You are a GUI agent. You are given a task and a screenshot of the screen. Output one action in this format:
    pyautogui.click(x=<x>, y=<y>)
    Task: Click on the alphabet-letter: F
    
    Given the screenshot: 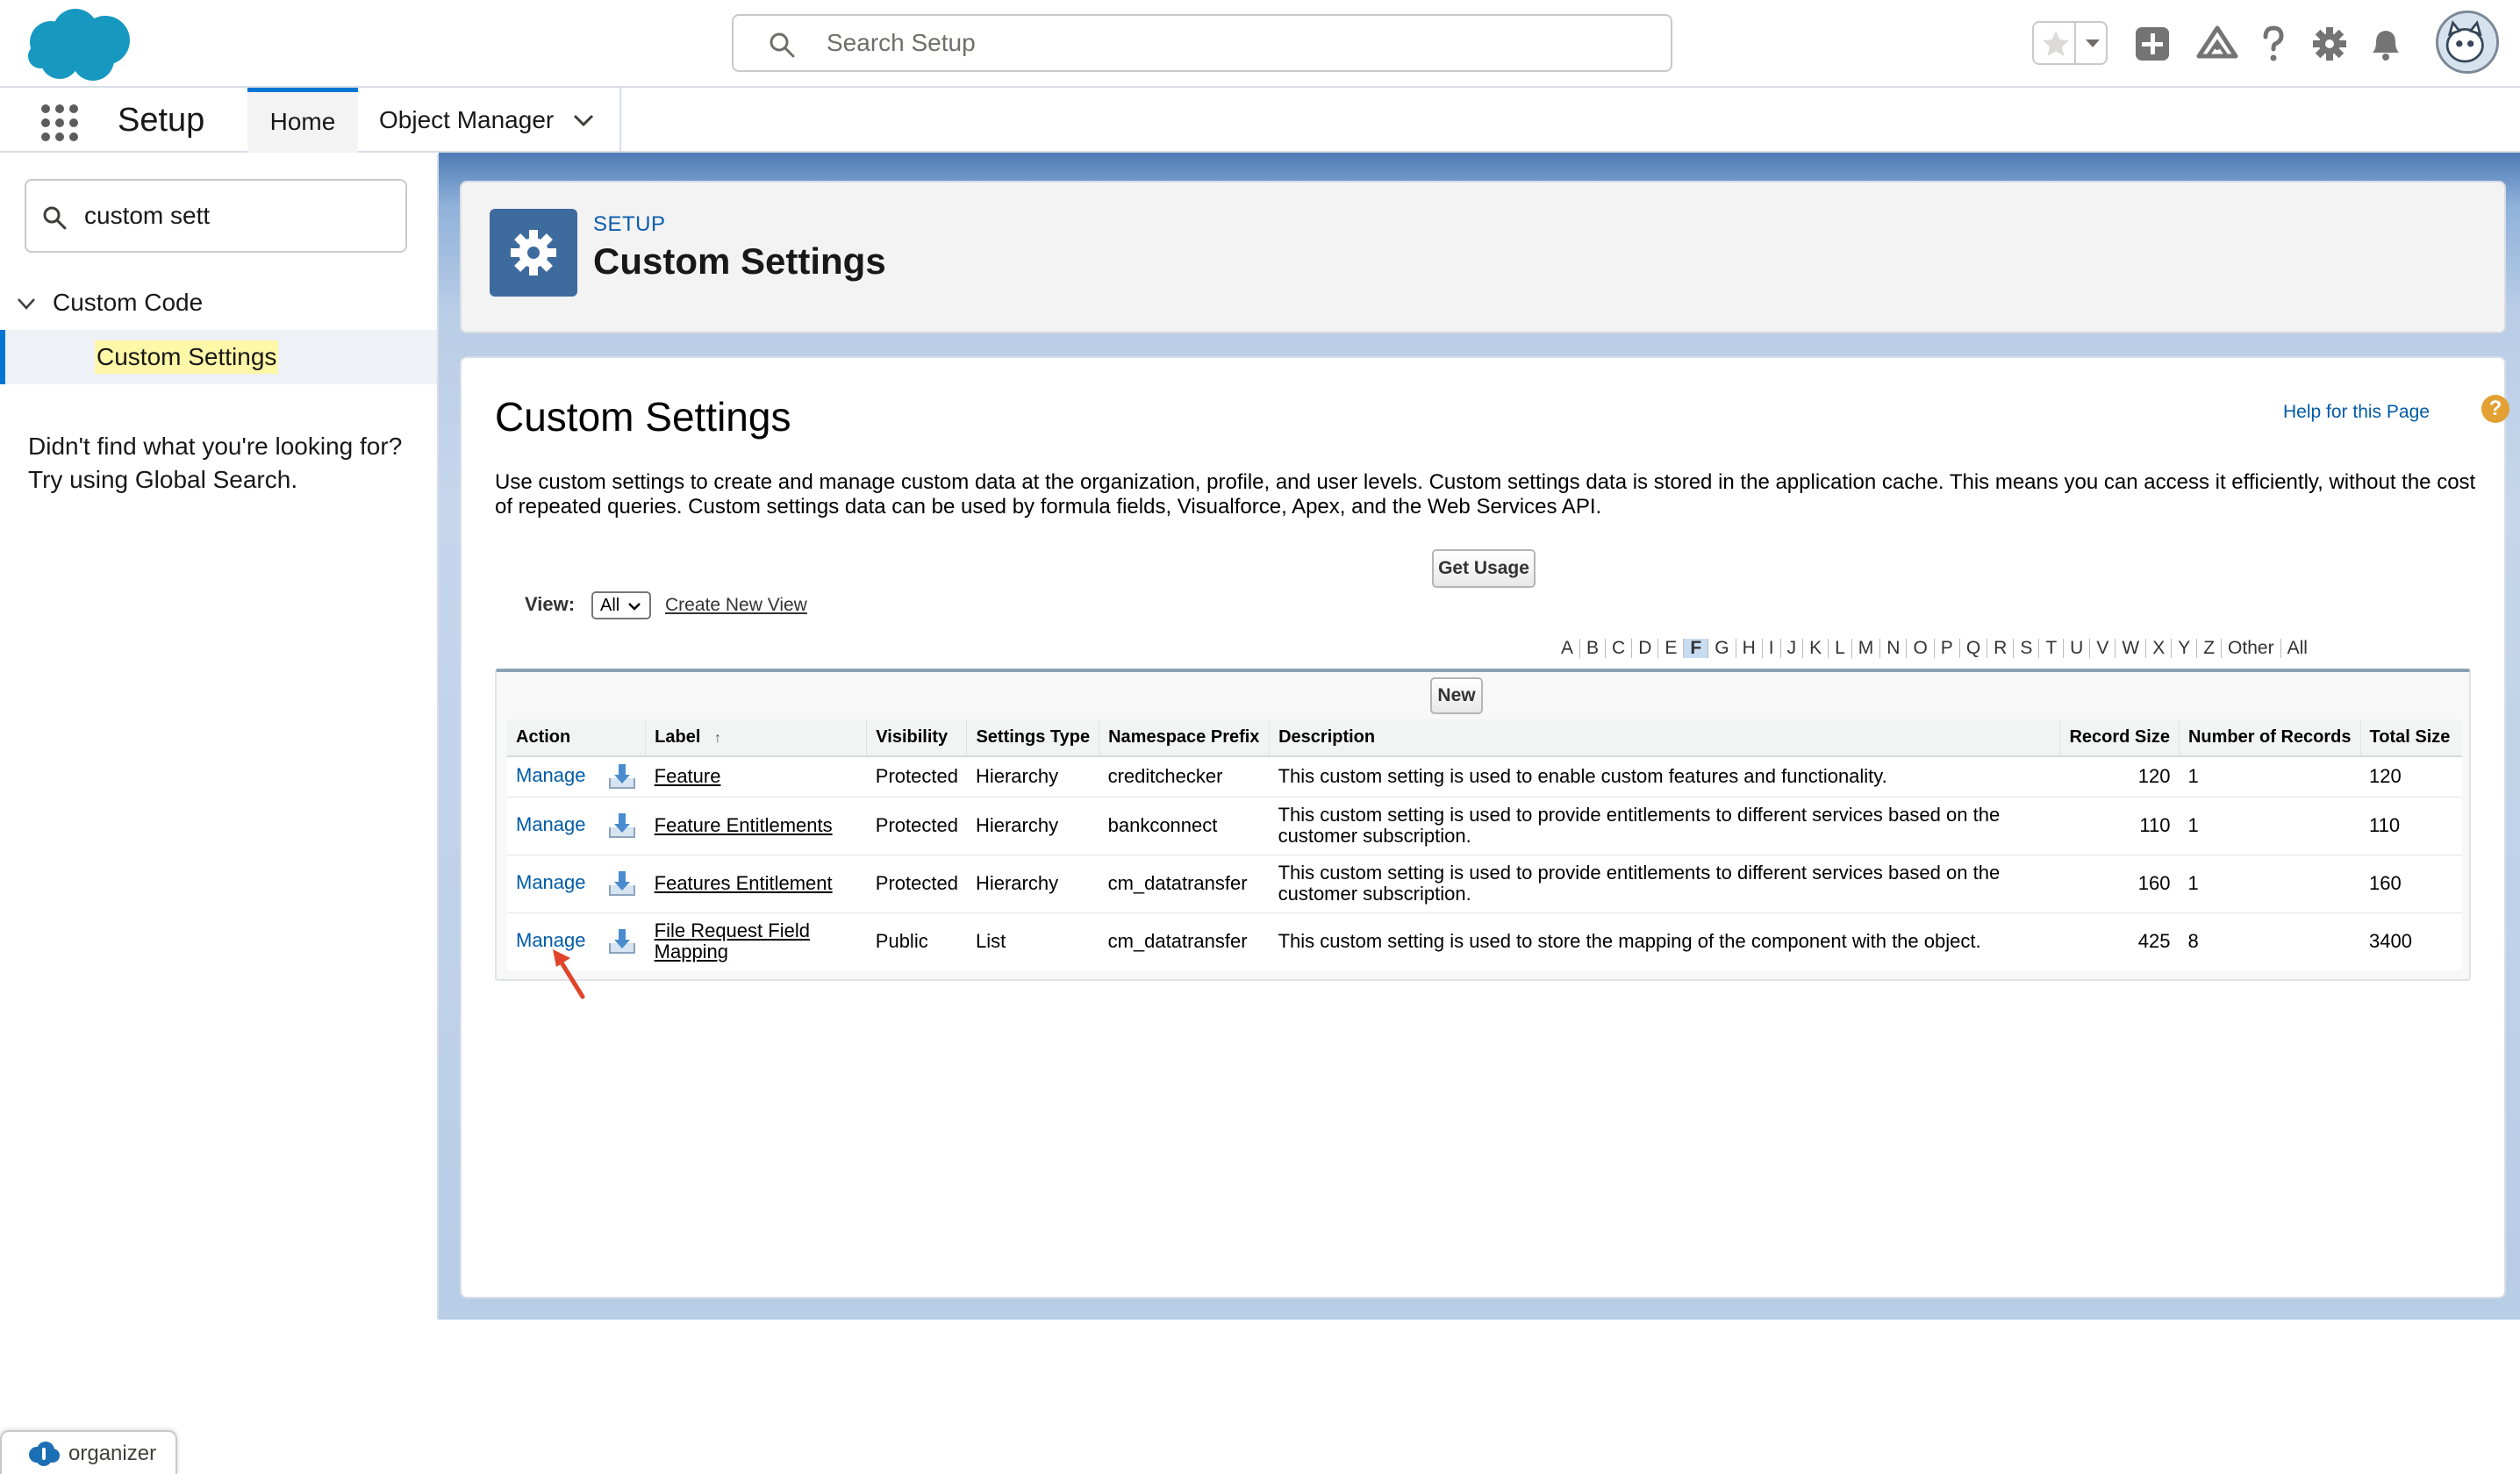 What is the action you would take?
    pyautogui.click(x=1696, y=648)
    